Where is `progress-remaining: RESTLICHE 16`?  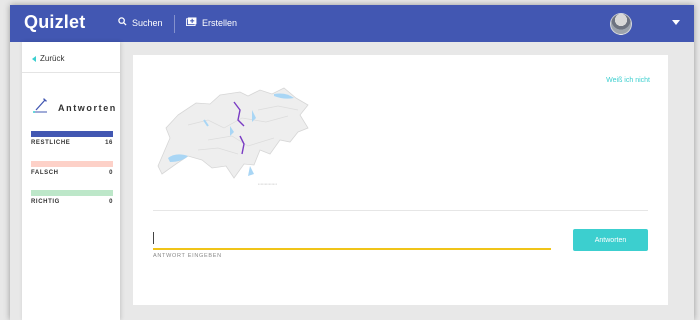
progress-remaining: RESTLICHE 16 is located at coordinates (72, 138).